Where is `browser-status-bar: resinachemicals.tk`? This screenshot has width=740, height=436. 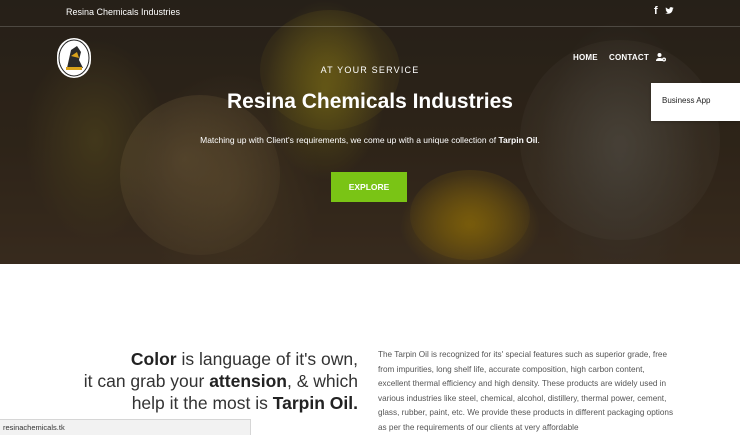
browser-status-bar: resinachemicals.tk is located at coordinates (125, 427).